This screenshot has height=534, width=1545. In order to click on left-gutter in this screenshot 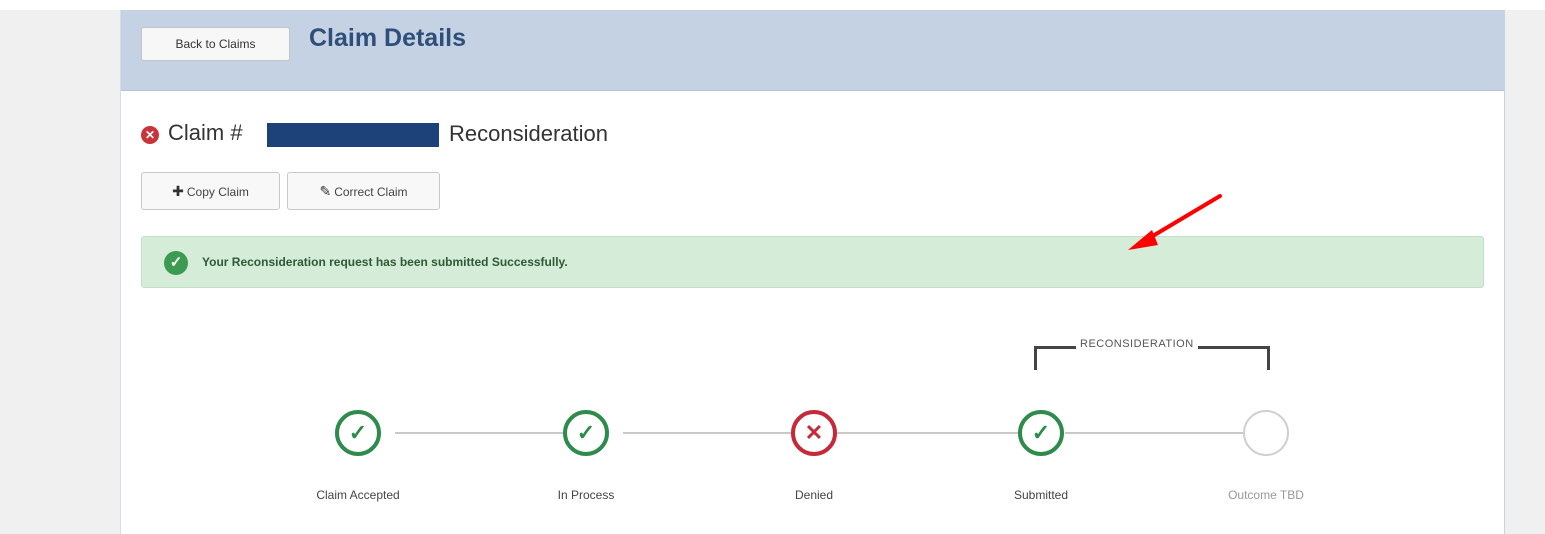, I will do `click(60, 272)`.